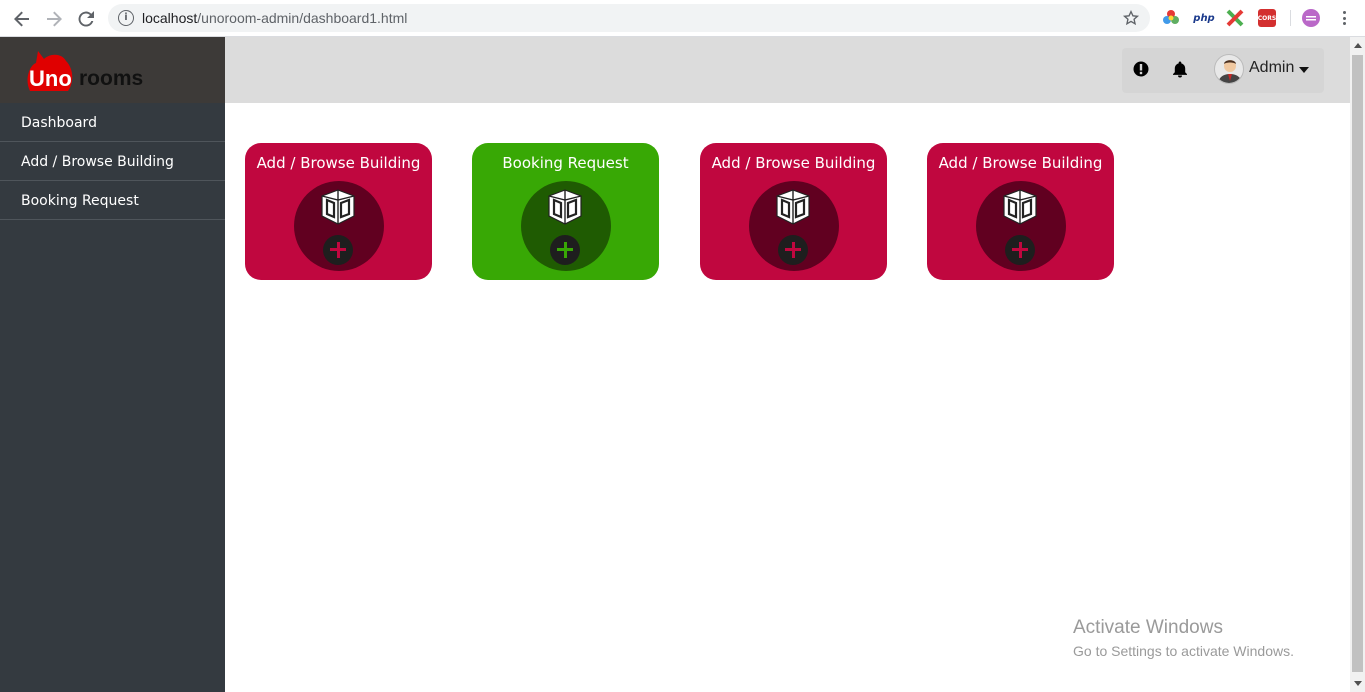 This screenshot has height=692, width=1365. Describe the element at coordinates (1131, 18) in the screenshot. I see `bookmark-star-icon` at that location.